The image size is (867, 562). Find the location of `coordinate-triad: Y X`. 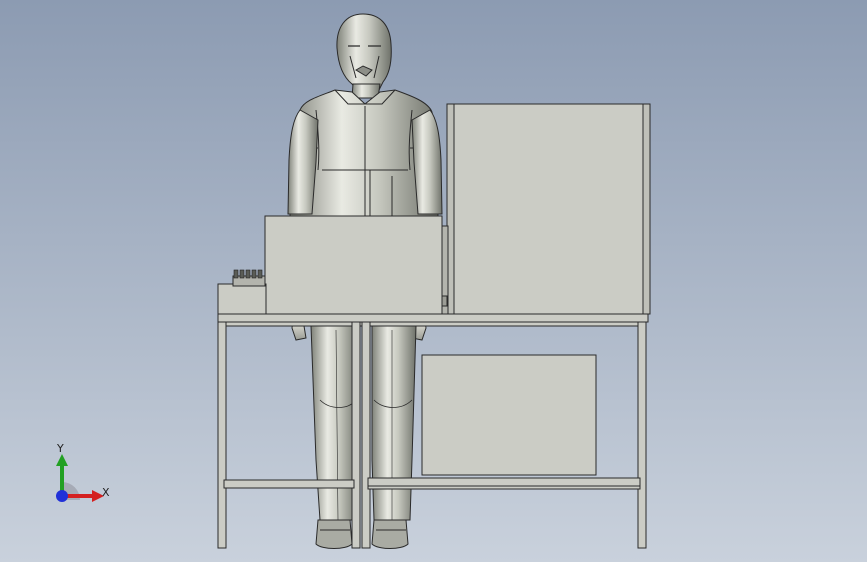

coordinate-triad: Y X is located at coordinates (83, 472).